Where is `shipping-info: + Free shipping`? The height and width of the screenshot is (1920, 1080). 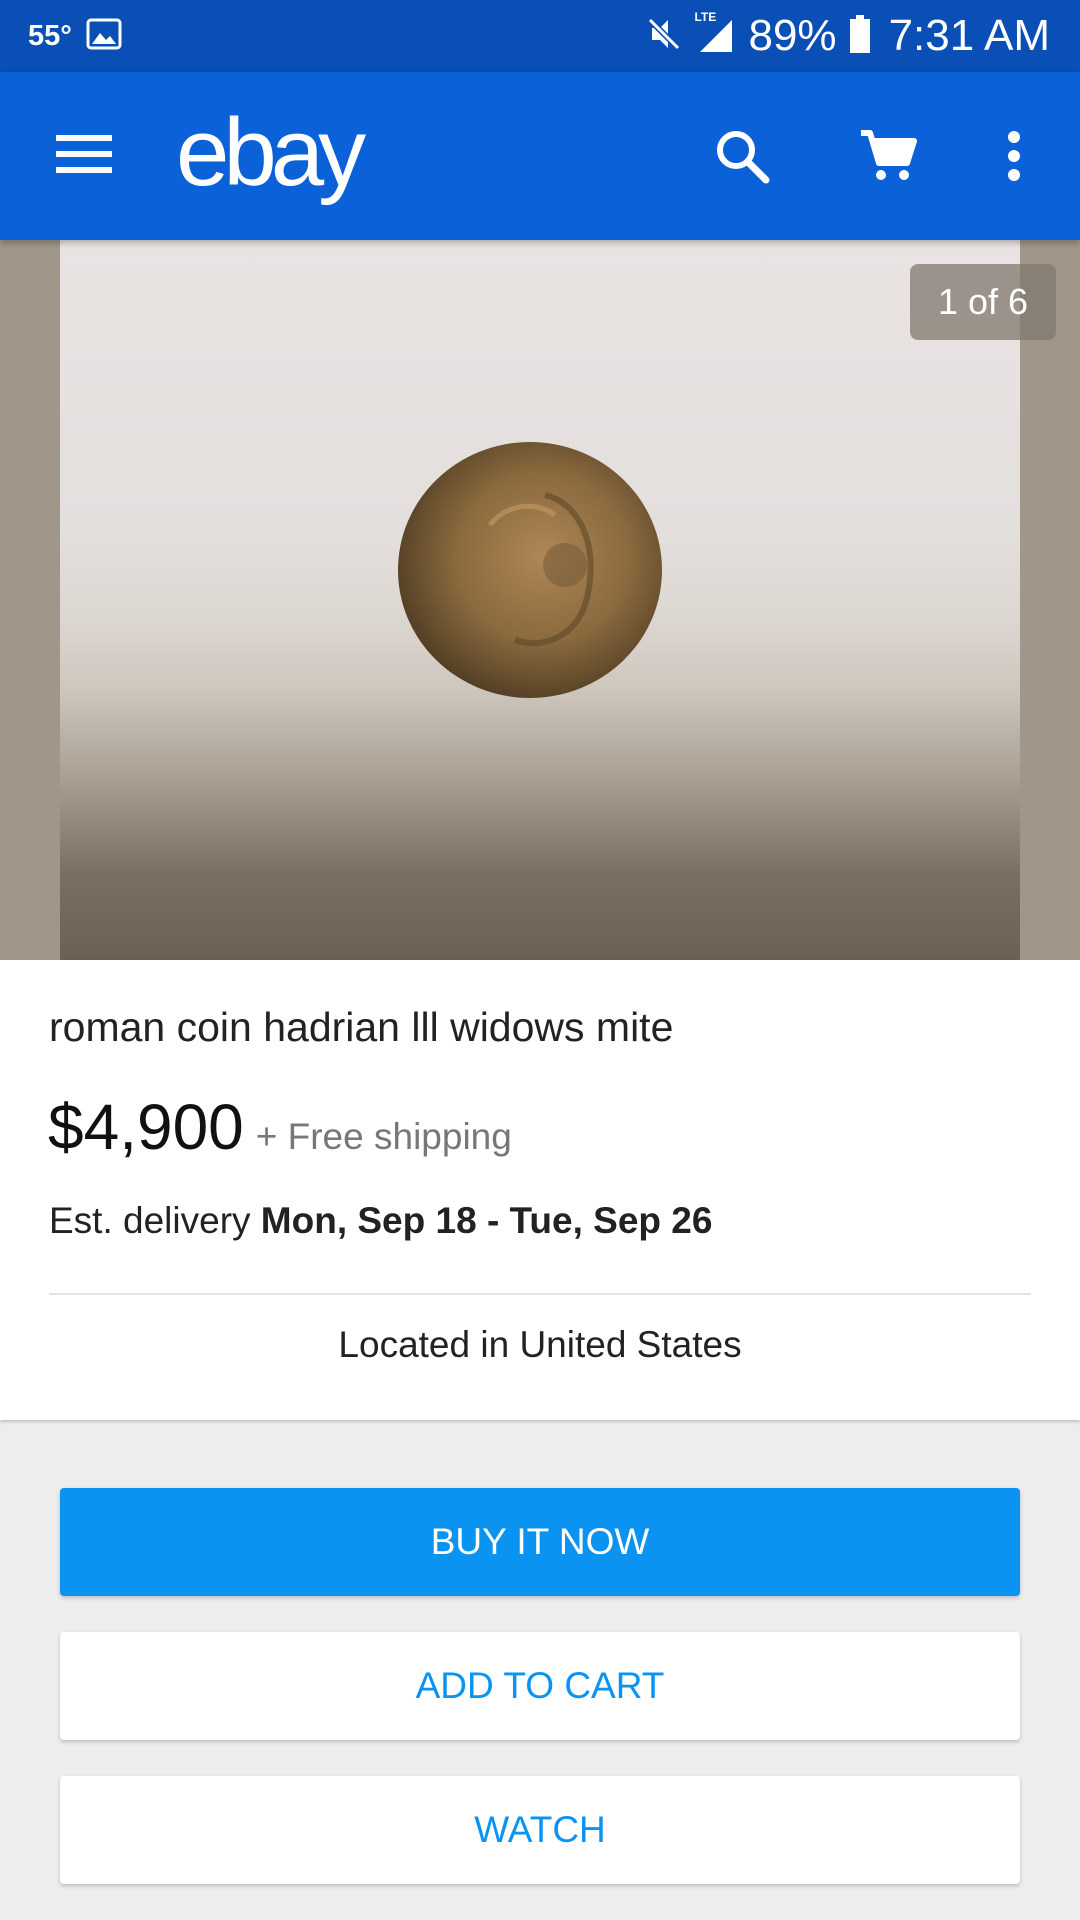 shipping-info: + Free shipping is located at coordinates (383, 1136).